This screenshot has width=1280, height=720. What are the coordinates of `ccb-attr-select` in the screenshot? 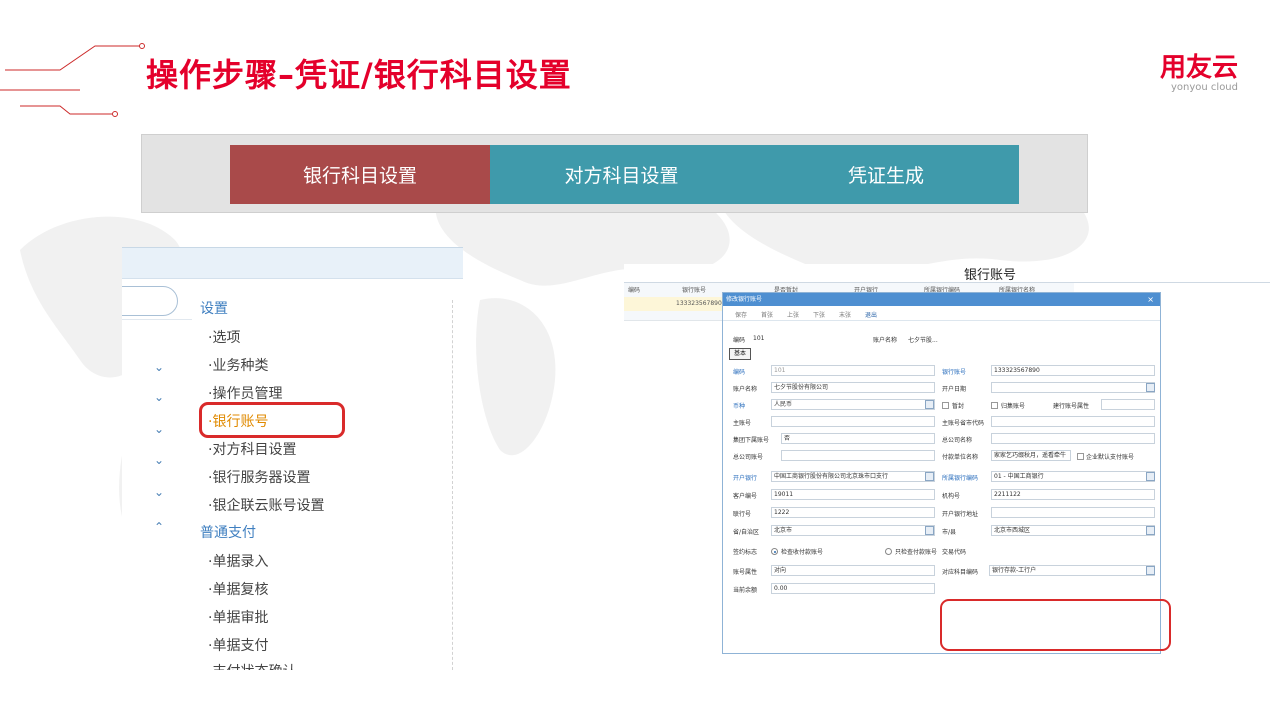 It's located at (1128, 404).